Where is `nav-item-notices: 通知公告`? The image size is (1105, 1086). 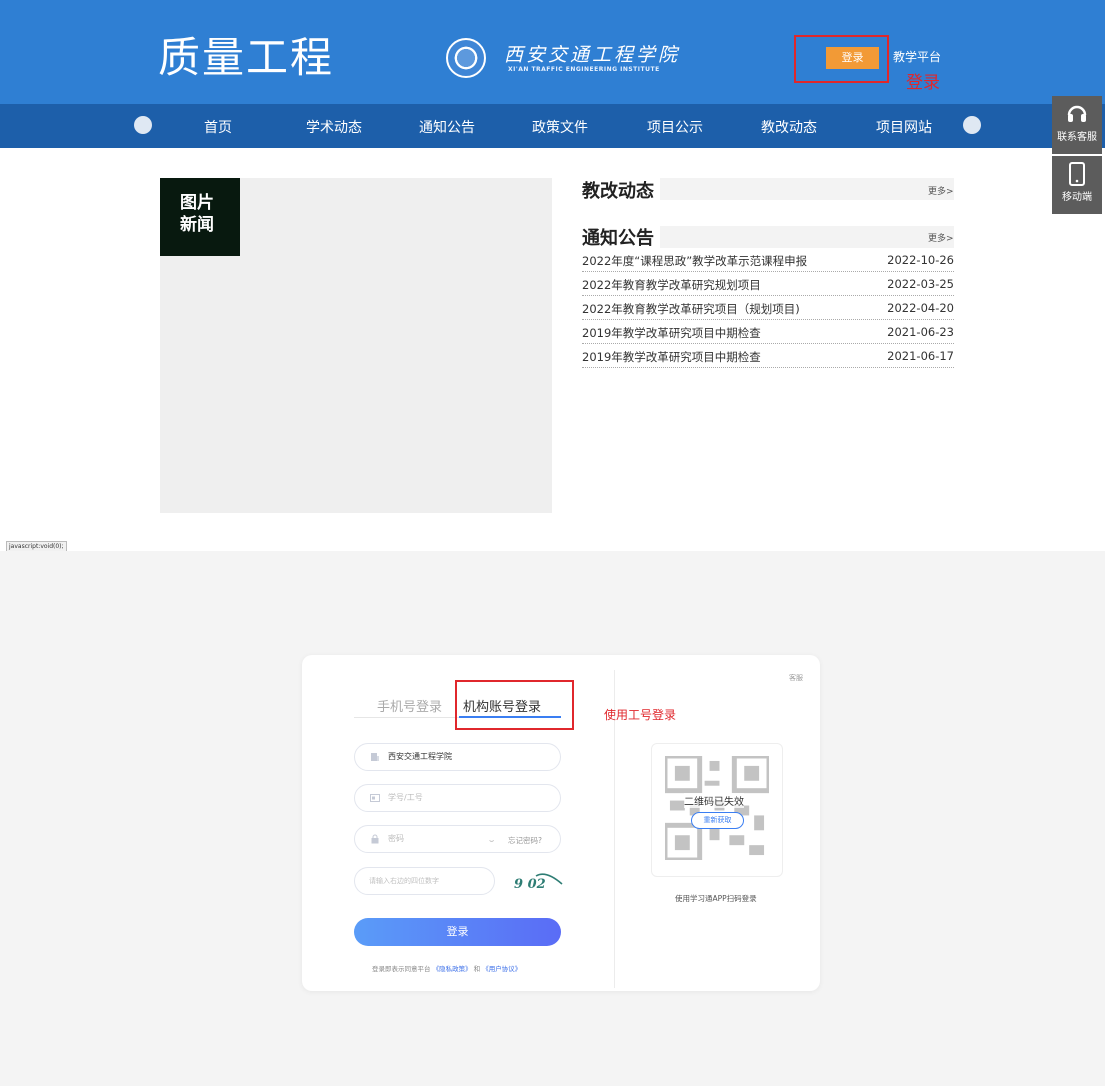 nav-item-notices: 通知公告 is located at coordinates (447, 127).